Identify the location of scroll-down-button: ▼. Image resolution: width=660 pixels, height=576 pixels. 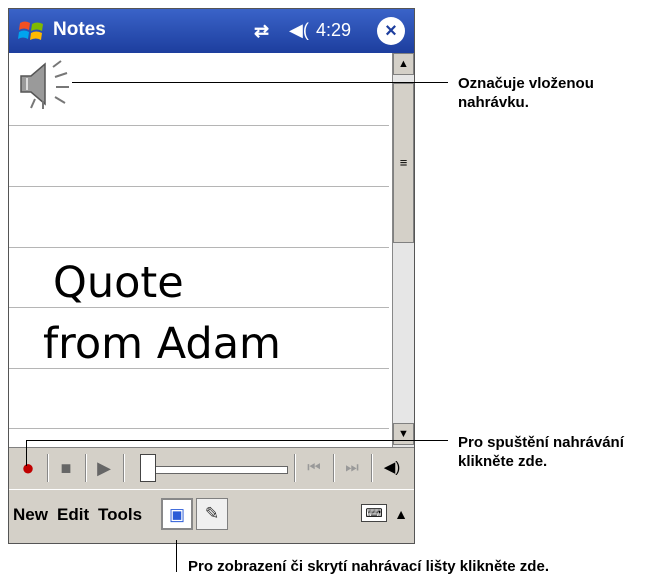
(403, 434).